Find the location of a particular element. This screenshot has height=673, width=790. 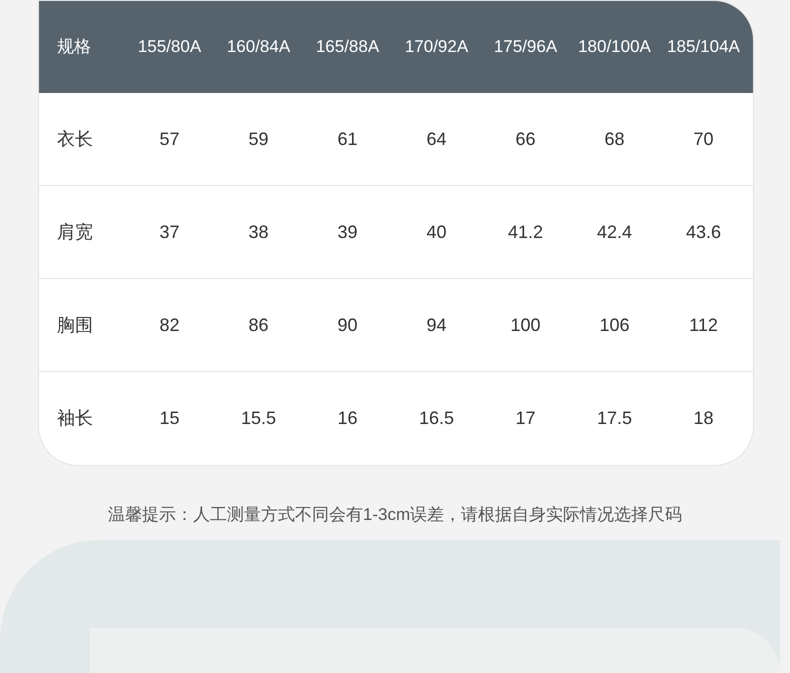

row-label: 肩宽 is located at coordinates (75, 232).